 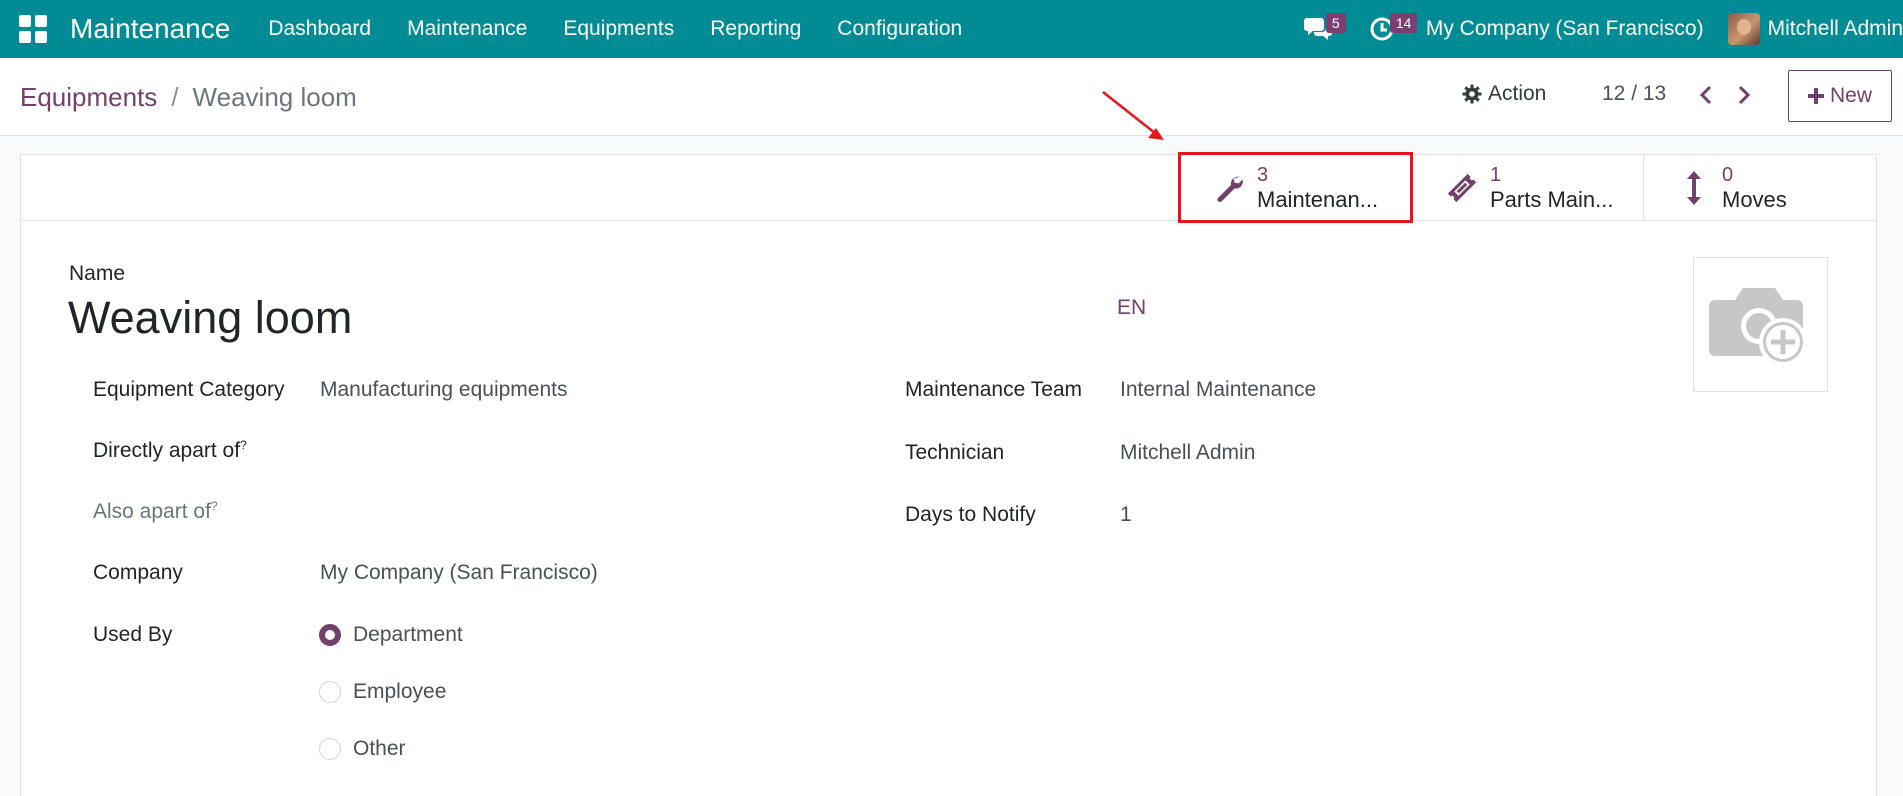 I want to click on nav-item-dashboard: Dashboard, so click(x=319, y=29).